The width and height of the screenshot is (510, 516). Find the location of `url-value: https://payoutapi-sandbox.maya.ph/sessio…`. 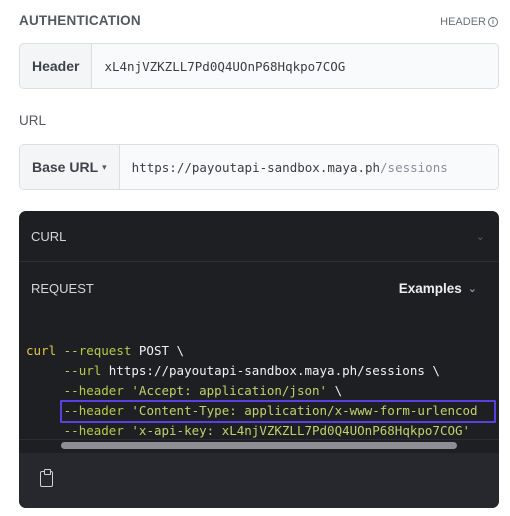

url-value: https://payoutapi-sandbox.maya.ph/sessio… is located at coordinates (308, 167).